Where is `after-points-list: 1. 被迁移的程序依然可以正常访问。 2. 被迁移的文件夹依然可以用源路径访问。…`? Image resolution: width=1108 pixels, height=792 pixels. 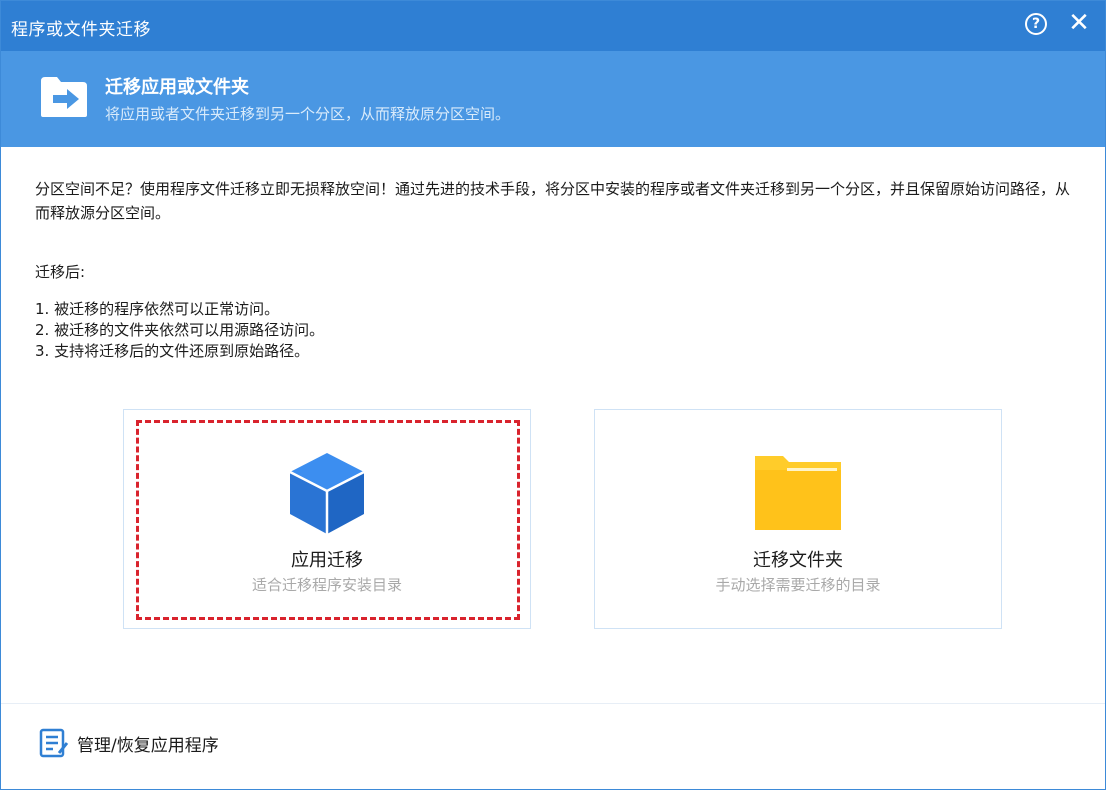 after-points-list: 1. 被迁移的程序依然可以正常访问。 2. 被迁移的文件夹依然可以用源路径访问。… is located at coordinates (179, 330).